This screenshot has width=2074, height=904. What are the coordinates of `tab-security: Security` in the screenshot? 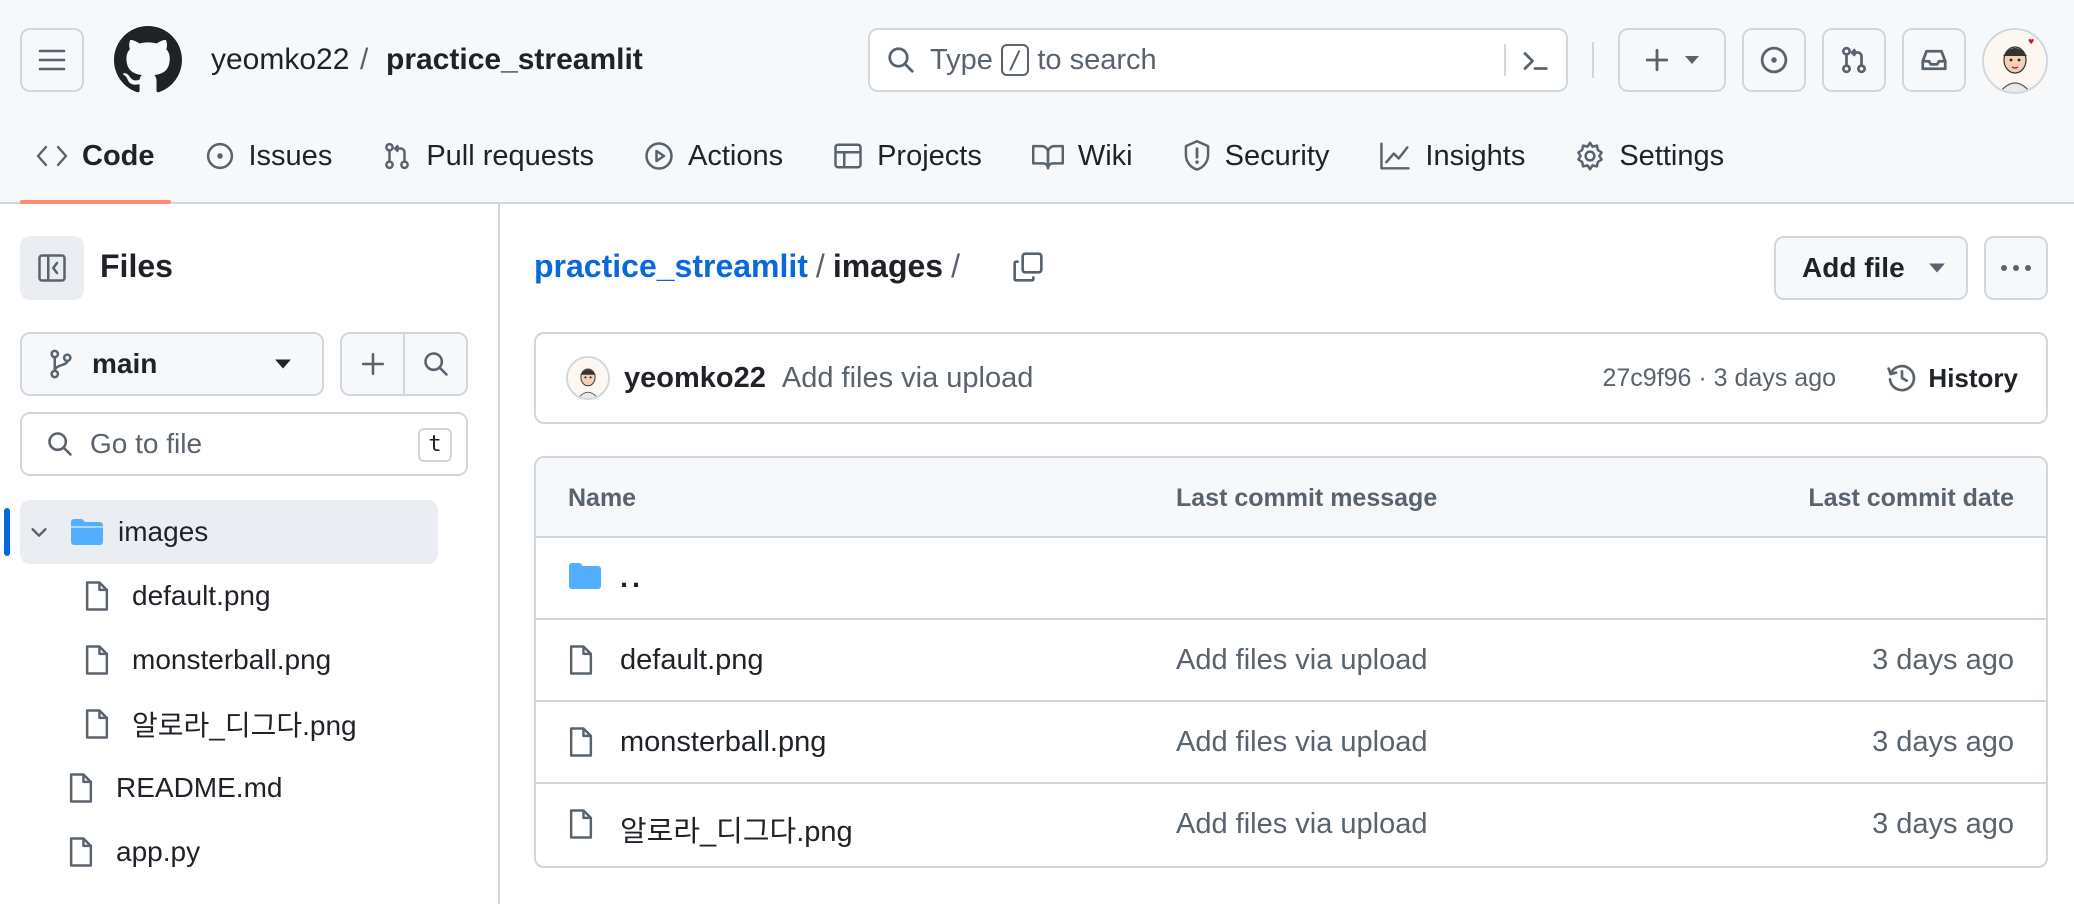 It's located at (1256, 156).